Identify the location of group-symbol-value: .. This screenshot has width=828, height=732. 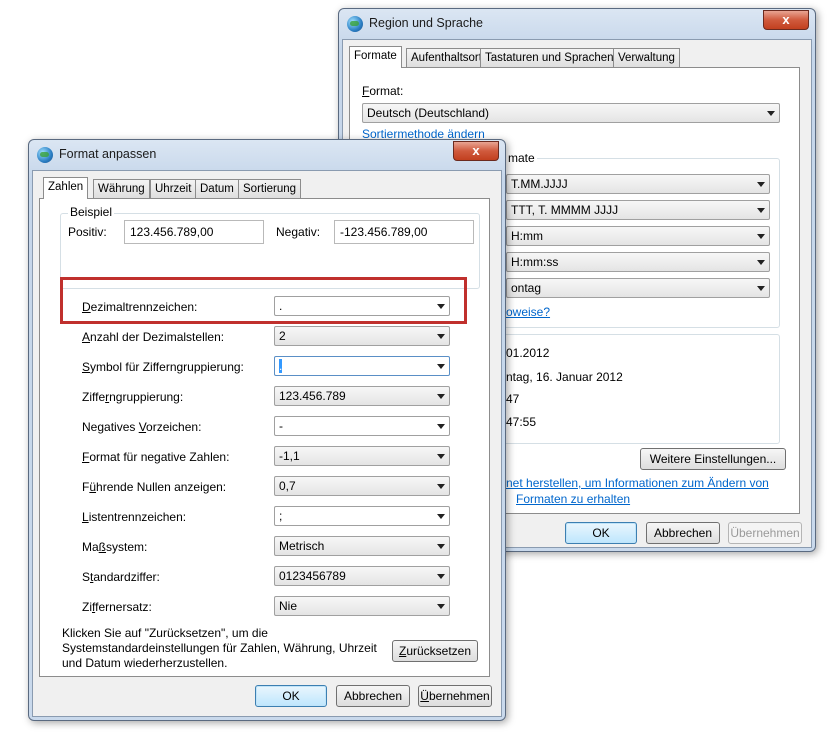
(281, 366).